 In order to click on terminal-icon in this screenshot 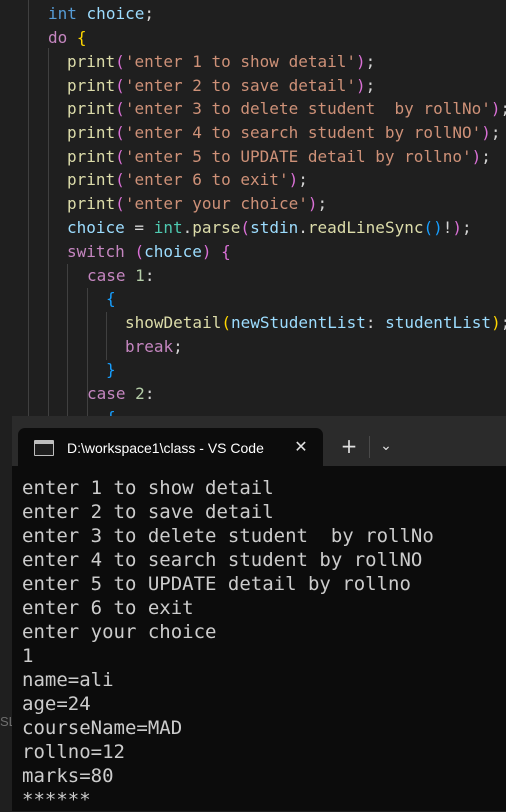, I will do `click(44, 448)`.